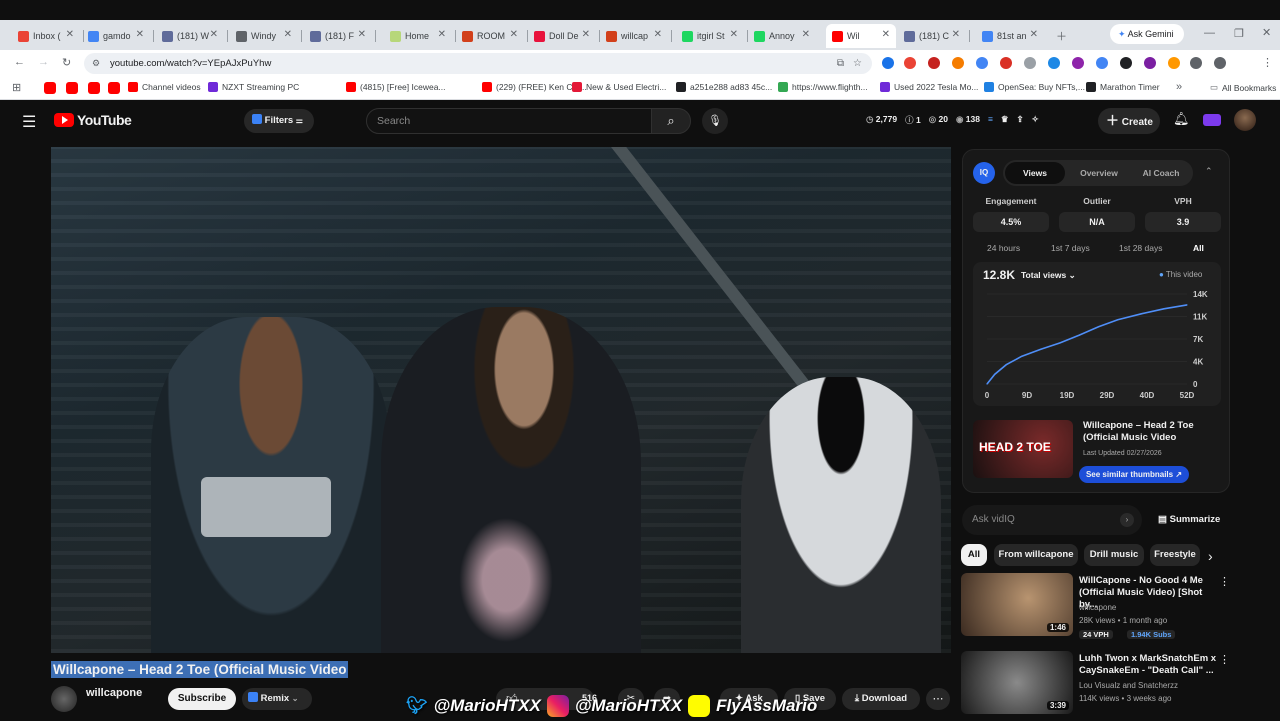 The width and height of the screenshot is (1280, 721). What do you see at coordinates (1175, 555) in the screenshot?
I see `filter-chip: Freestyle` at bounding box center [1175, 555].